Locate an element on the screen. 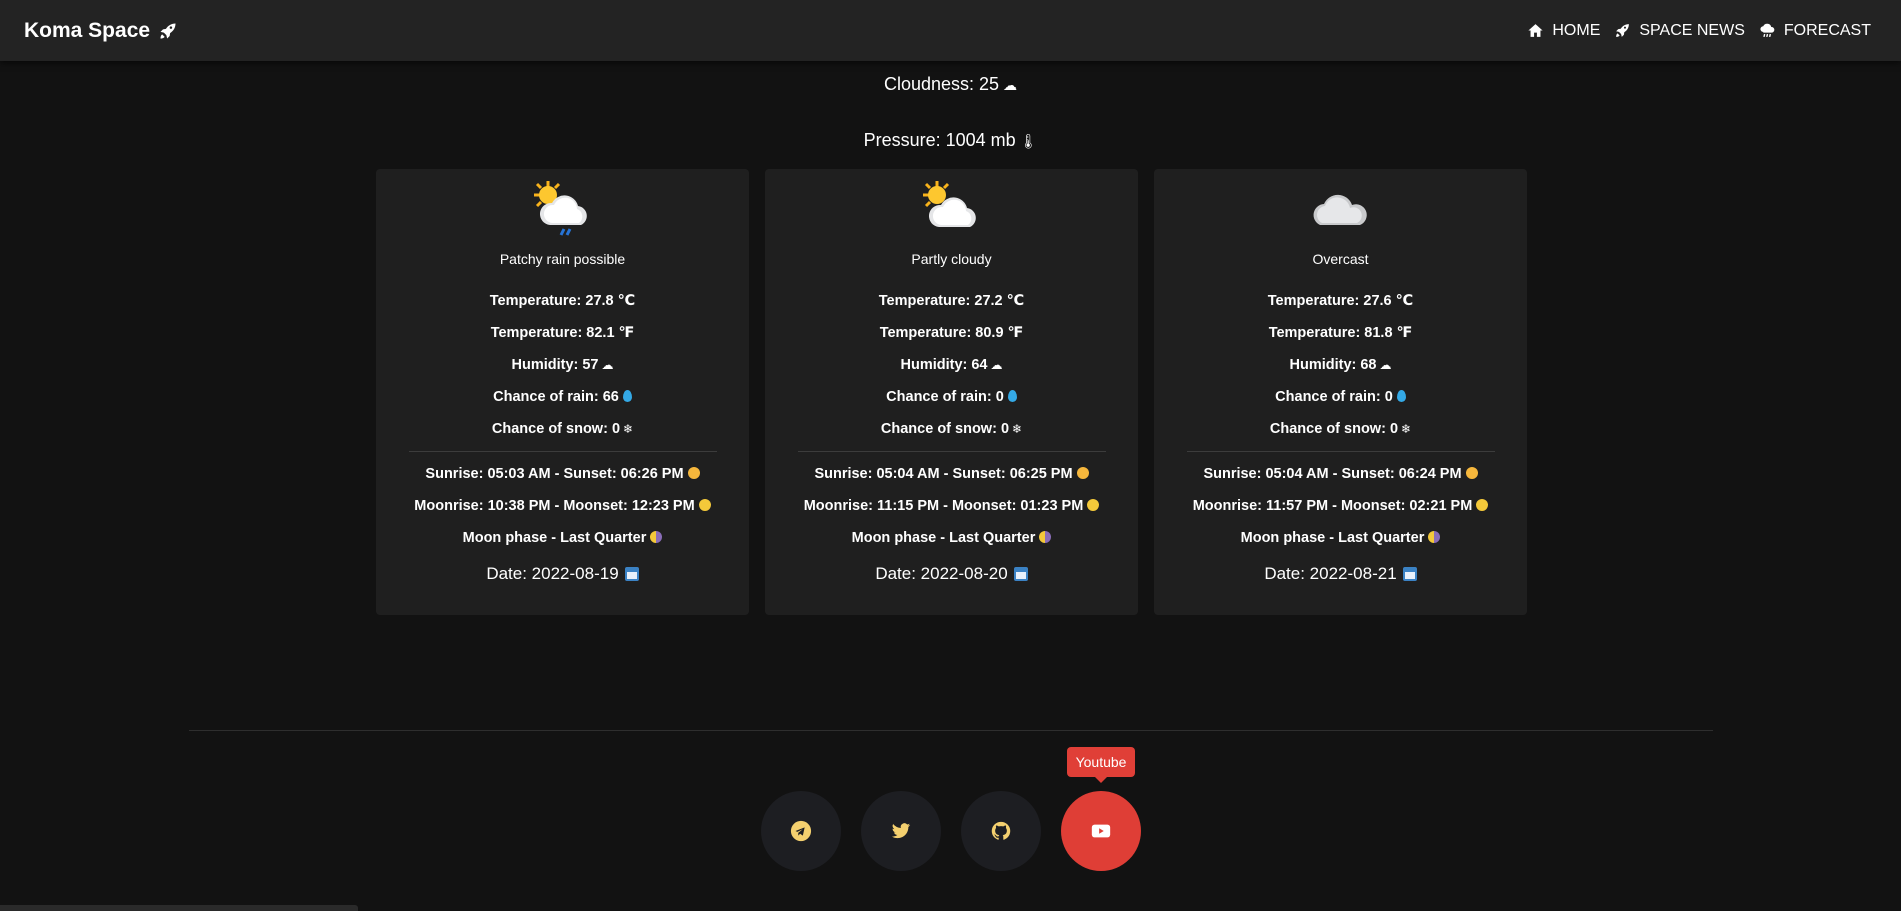  nav-home-label: HOME is located at coordinates (1576, 30).